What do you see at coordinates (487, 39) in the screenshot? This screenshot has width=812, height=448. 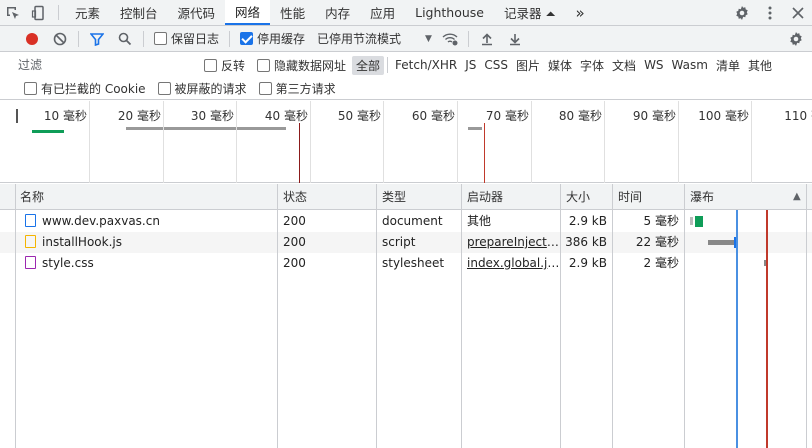 I see `import-har-icon` at bounding box center [487, 39].